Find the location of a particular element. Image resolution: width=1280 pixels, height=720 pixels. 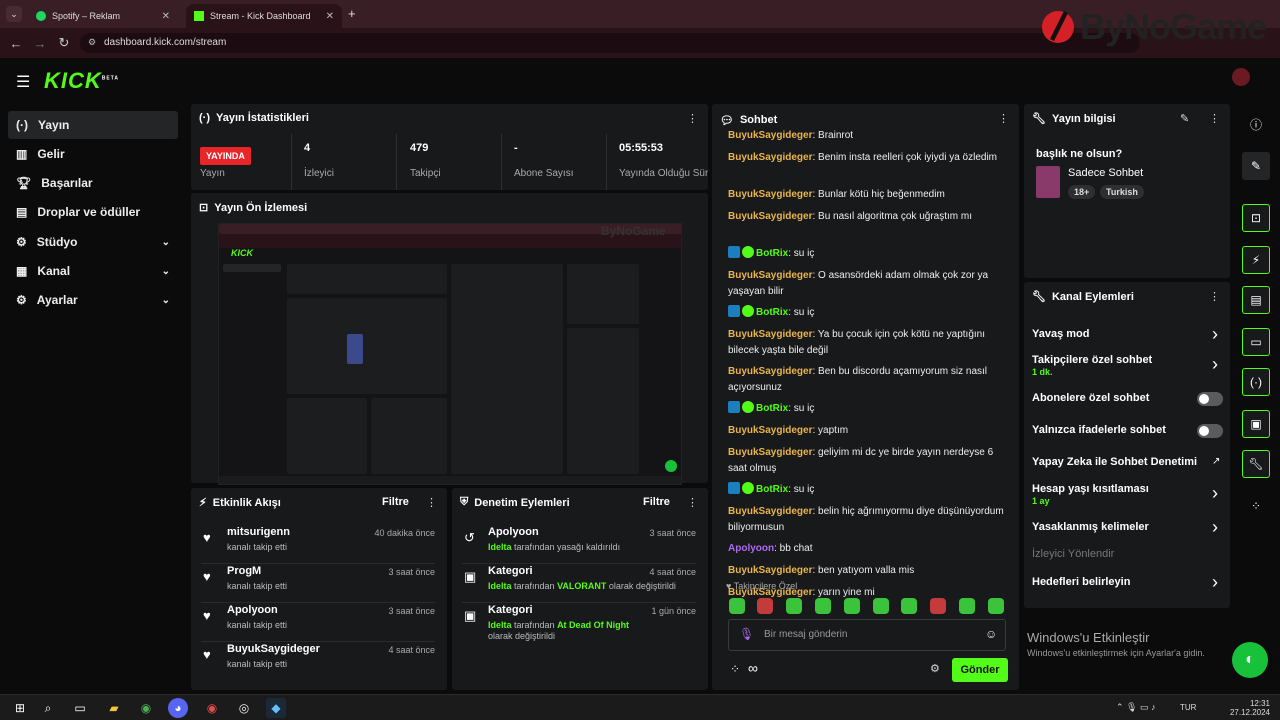

steam-icon: ◆ is located at coordinates (276, 708).